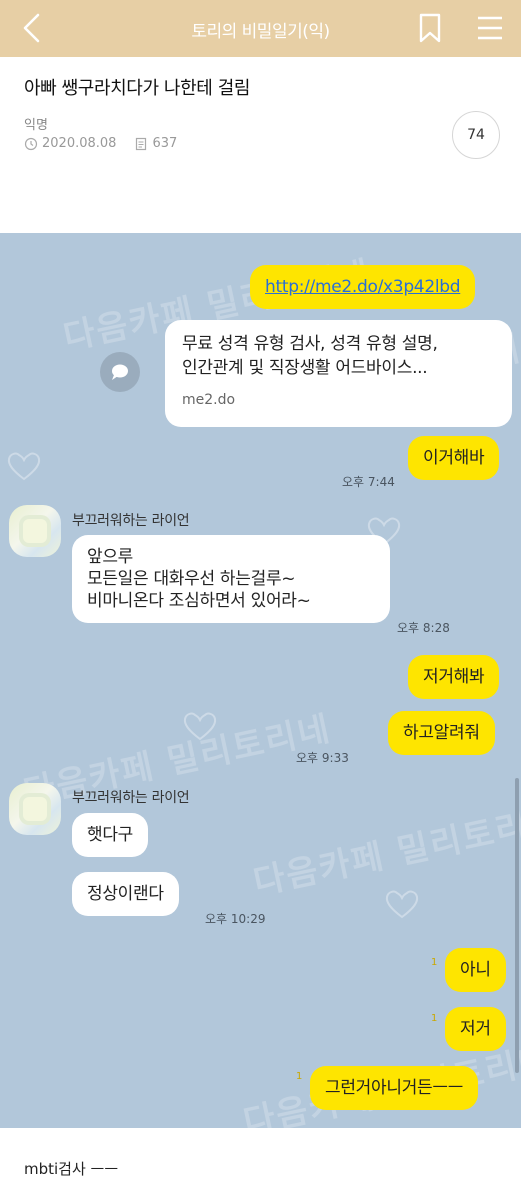 The width and height of the screenshot is (521, 1200). Describe the element at coordinates (125, 894) in the screenshot. I see `friend-message-bubble: 정상이랜다` at that location.